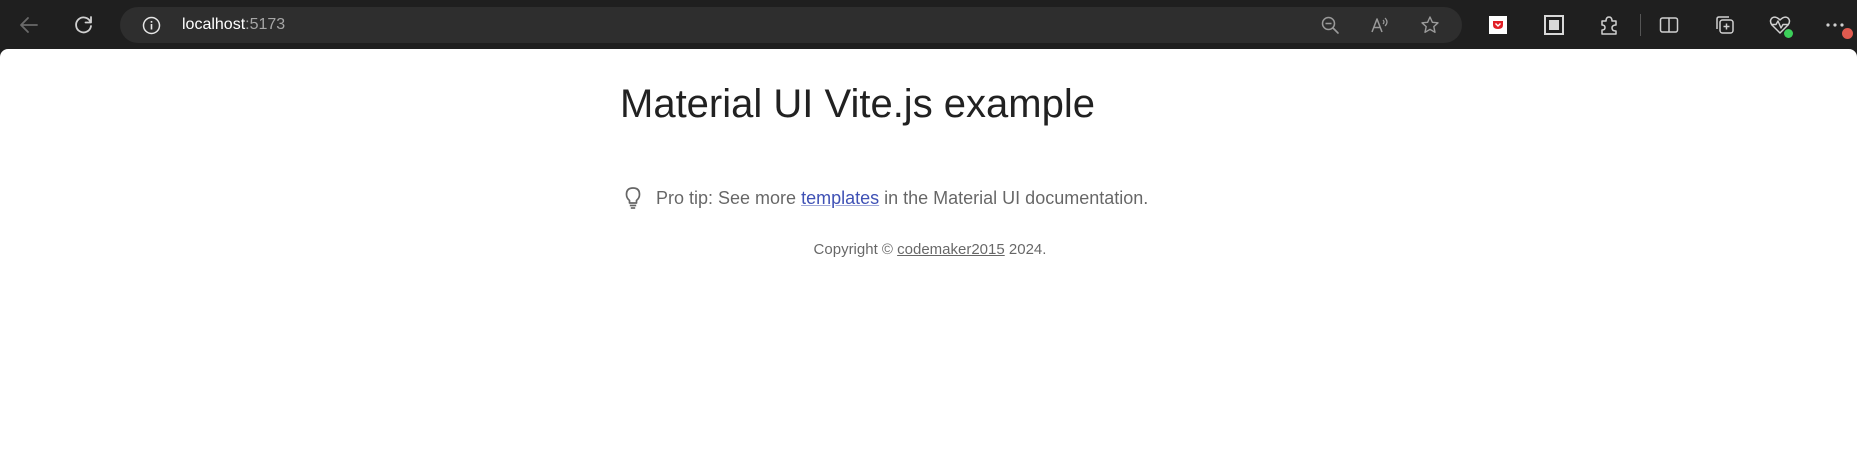 The image size is (1857, 451). I want to click on arrow-left-icon, so click(29, 25).